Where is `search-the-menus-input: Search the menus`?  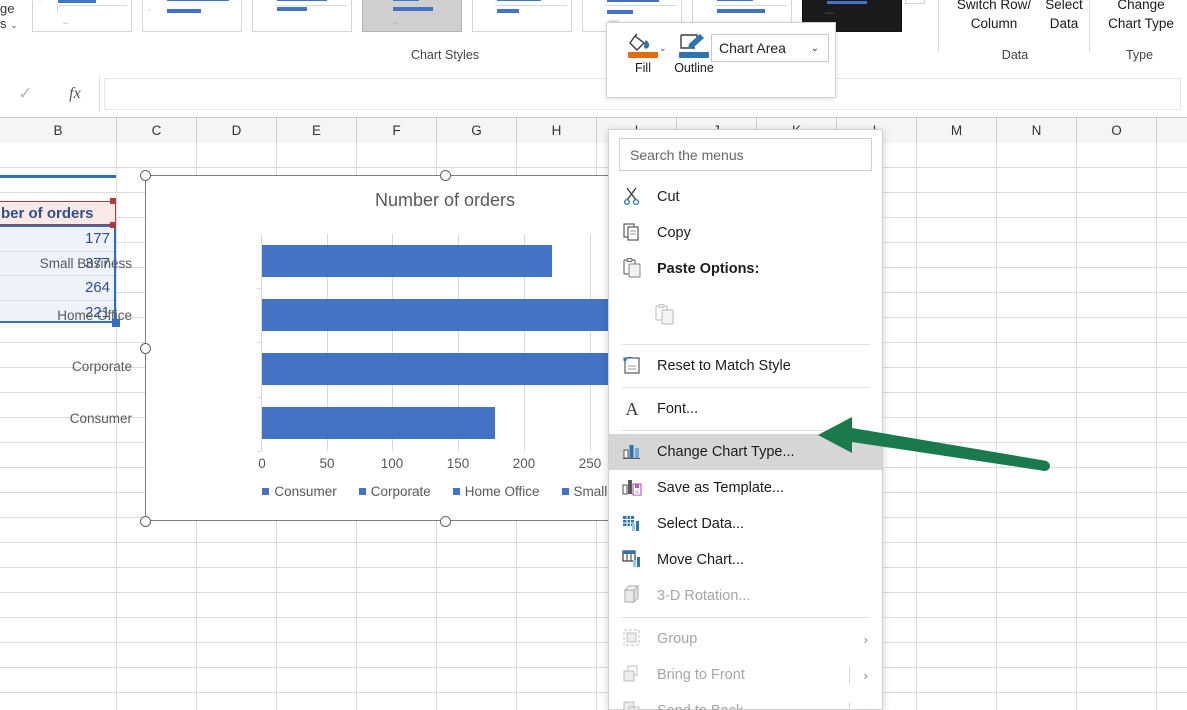 search-the-menus-input: Search the menus is located at coordinates (745, 154).